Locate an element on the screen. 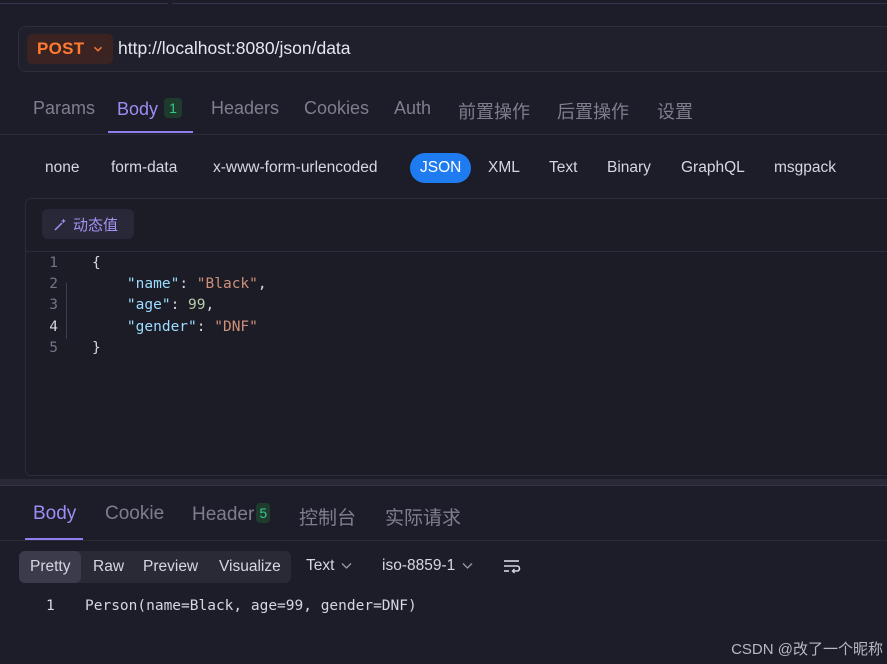 The height and width of the screenshot is (664, 887). code-text: "gender": "DNF" is located at coordinates (175, 327).